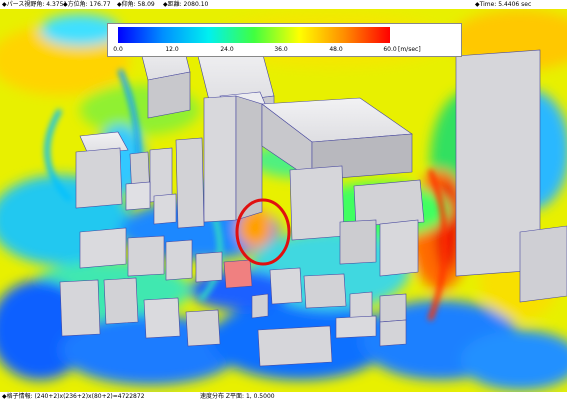 Image resolution: width=567 pixels, height=402 pixels. Describe the element at coordinates (35, 4) in the screenshot. I see `perspective-angle-readout: ◆パース視野角: 4.3751` at that location.